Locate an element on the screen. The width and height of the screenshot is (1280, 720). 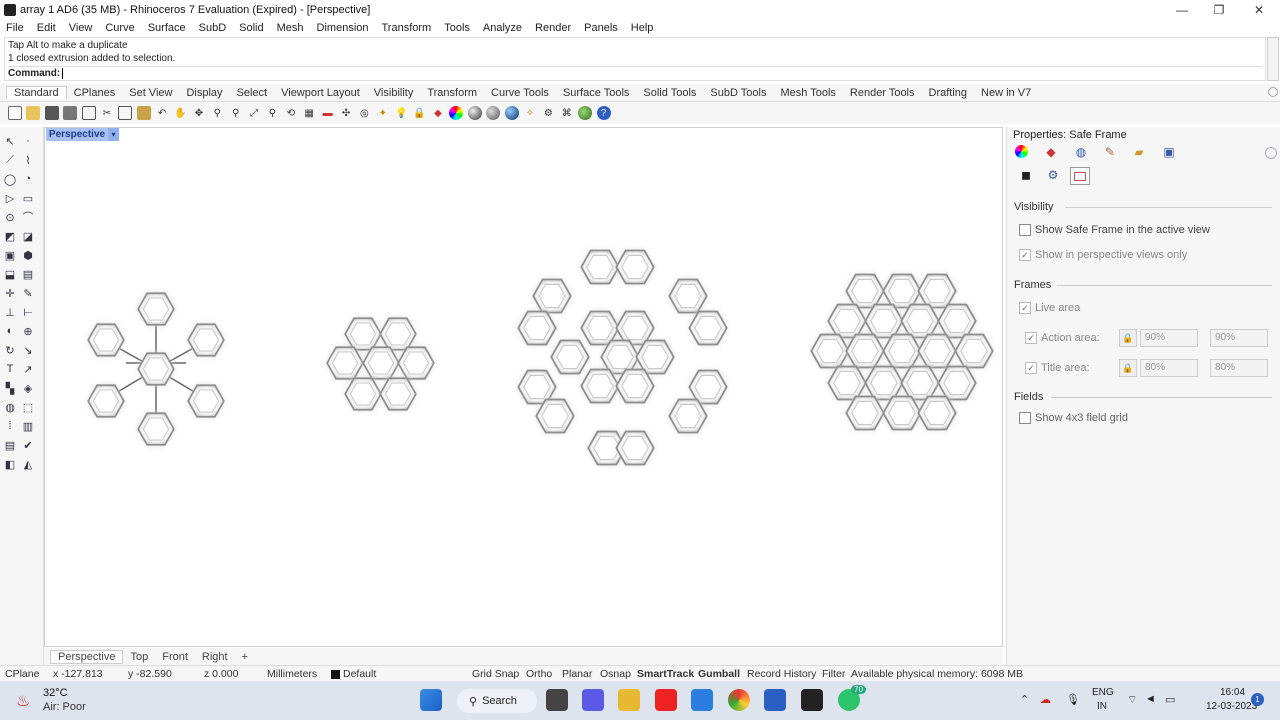
word-icon is located at coordinates (775, 700).